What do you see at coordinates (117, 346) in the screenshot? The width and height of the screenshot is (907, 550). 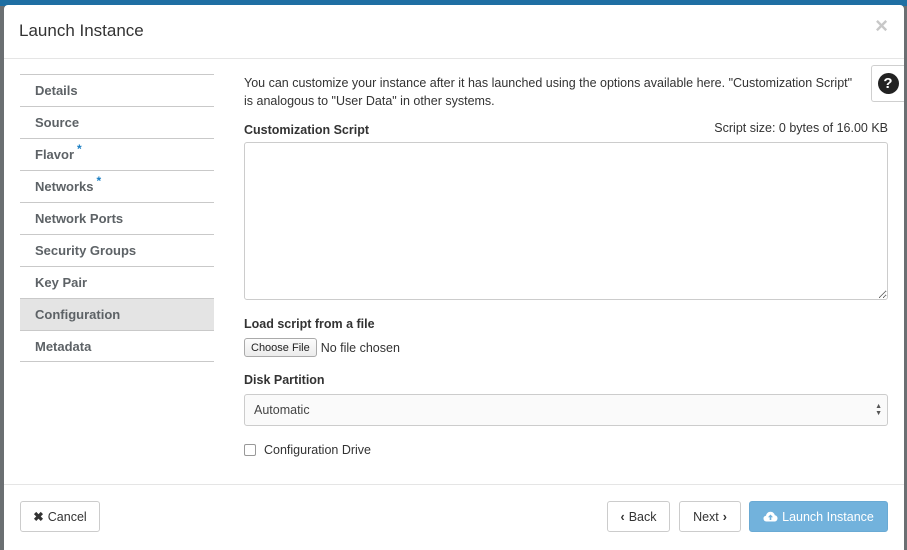 I see `nav-item-metadata: Metadata` at bounding box center [117, 346].